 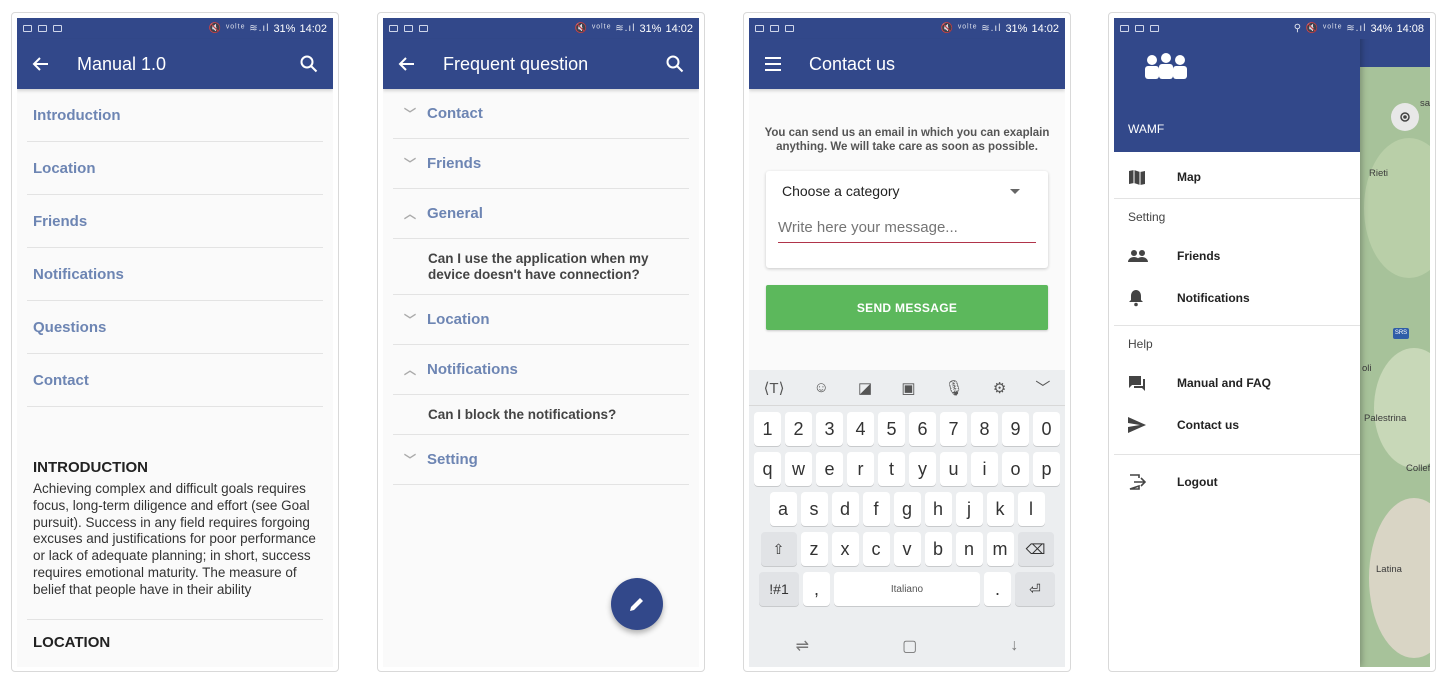 I want to click on key: f, so click(x=876, y=509).